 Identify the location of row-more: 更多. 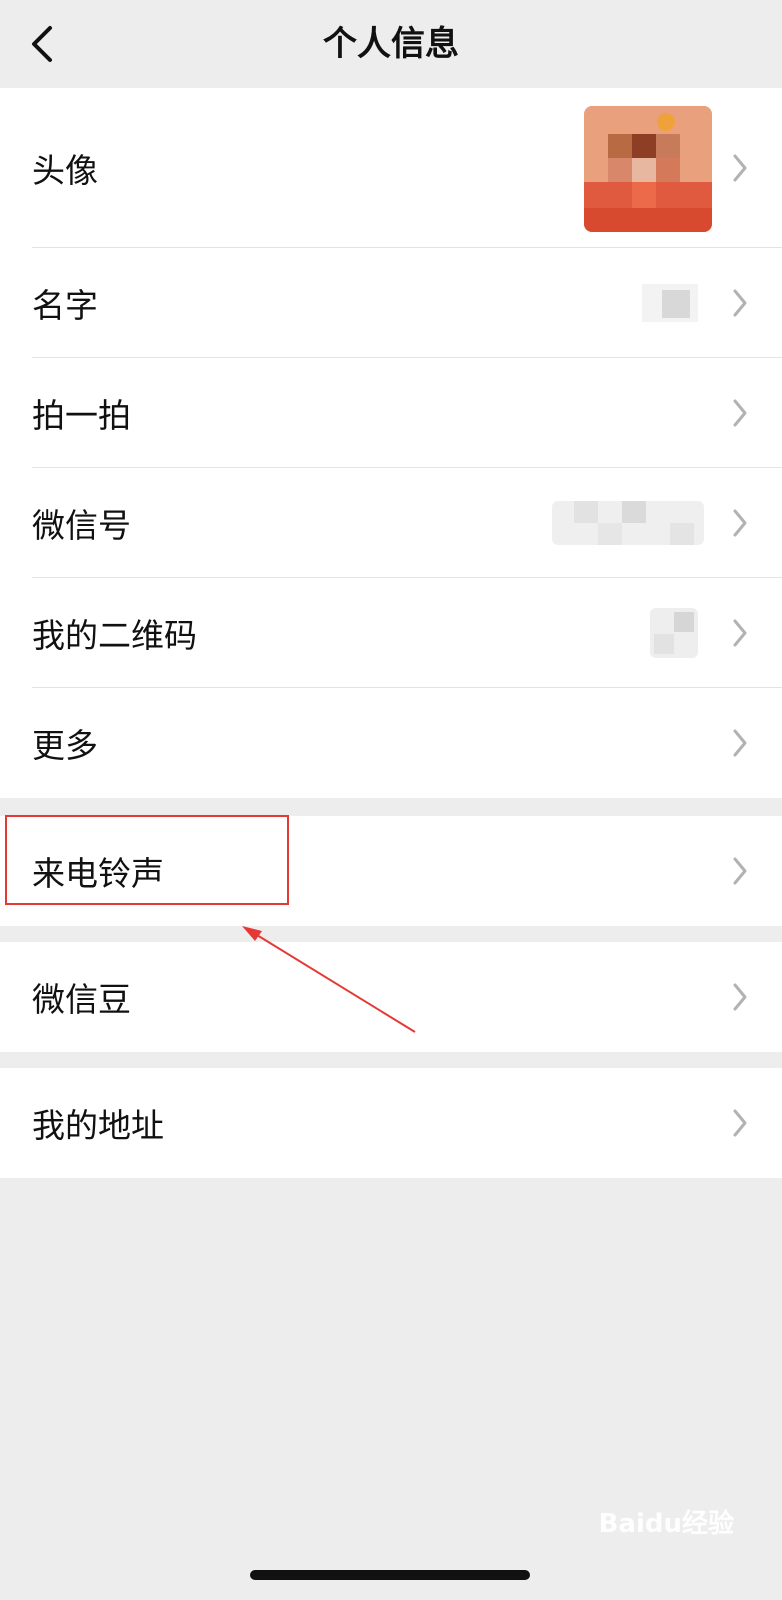
(391, 743).